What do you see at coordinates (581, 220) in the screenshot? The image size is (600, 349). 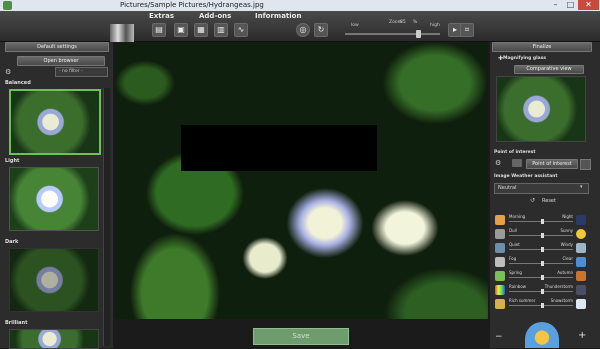 I see `night-icon` at bounding box center [581, 220].